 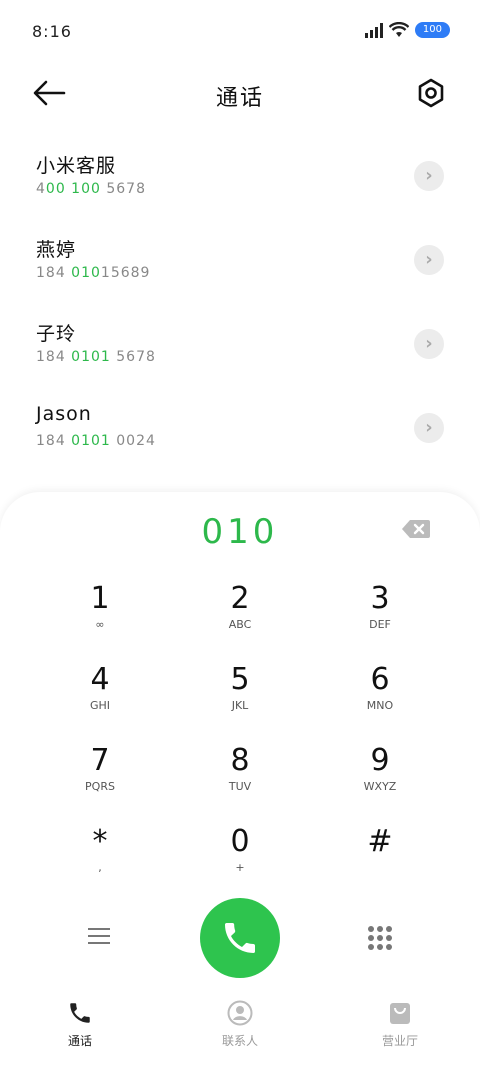 What do you see at coordinates (431, 93) in the screenshot?
I see `gear-icon` at bounding box center [431, 93].